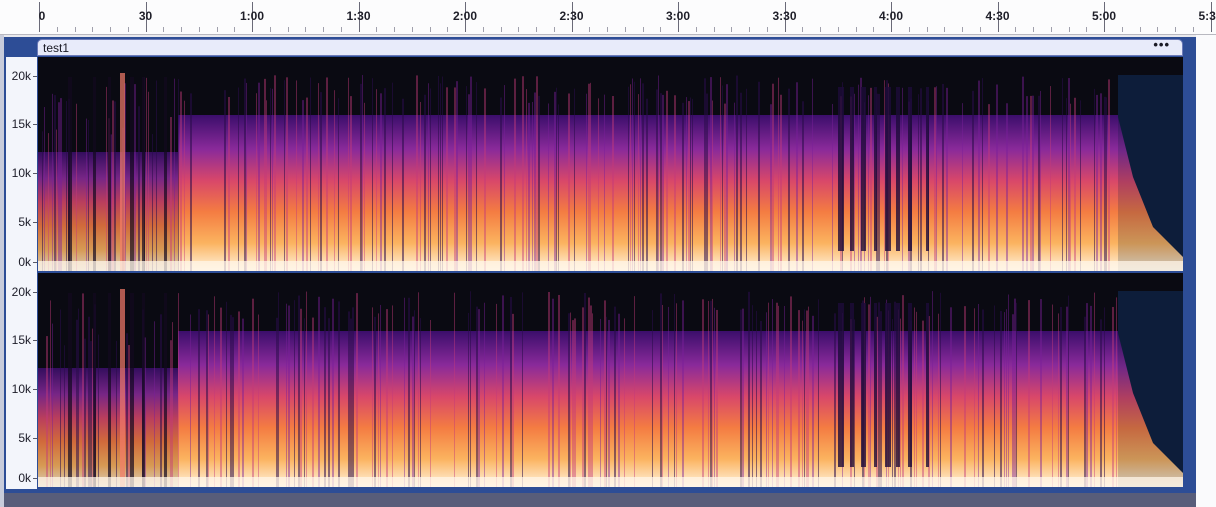 Image resolution: width=1216 pixels, height=507 pixels. What do you see at coordinates (42, 16) in the screenshot?
I see `ruler-label: 0` at bounding box center [42, 16].